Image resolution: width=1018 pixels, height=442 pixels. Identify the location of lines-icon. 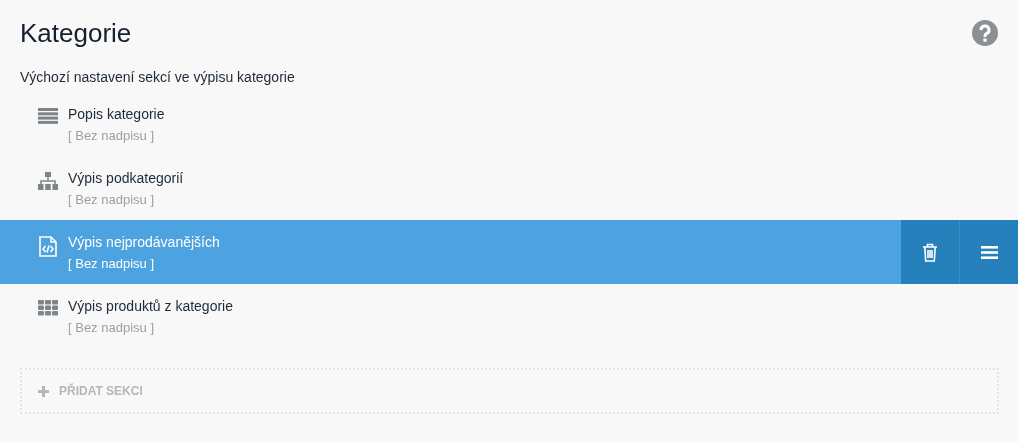
(47, 116).